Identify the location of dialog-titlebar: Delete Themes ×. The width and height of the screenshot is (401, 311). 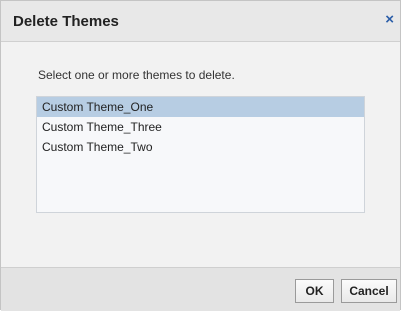
(200, 21).